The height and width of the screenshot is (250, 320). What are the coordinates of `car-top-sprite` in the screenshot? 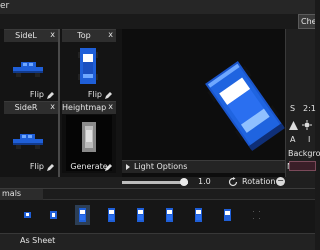 It's located at (88, 66).